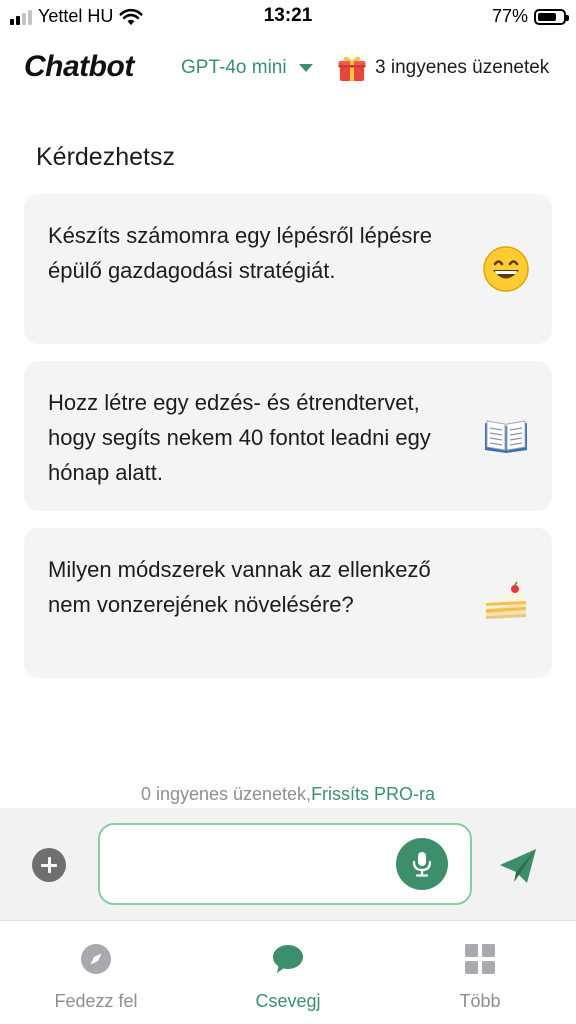 Image resolution: width=576 pixels, height=1024 pixels. What do you see at coordinates (234, 67) in the screenshot?
I see `model-name: GPT-4o mini` at bounding box center [234, 67].